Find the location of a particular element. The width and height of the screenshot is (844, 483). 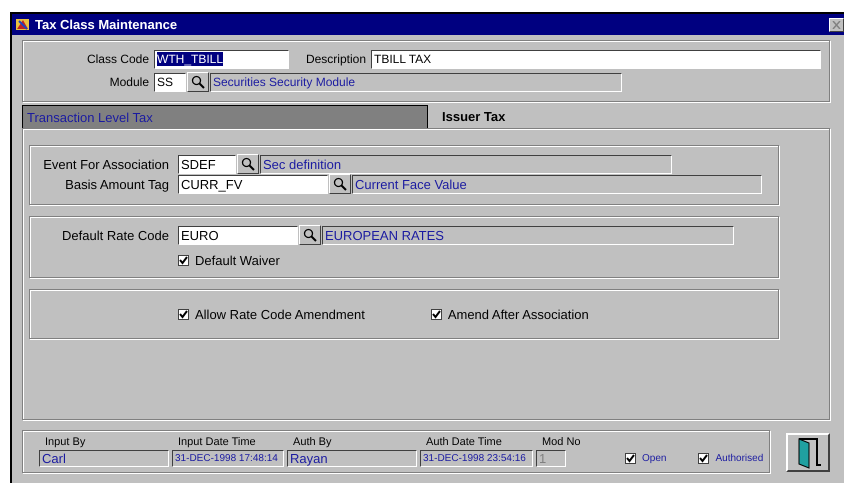

field-label: Class Code is located at coordinates (118, 59).